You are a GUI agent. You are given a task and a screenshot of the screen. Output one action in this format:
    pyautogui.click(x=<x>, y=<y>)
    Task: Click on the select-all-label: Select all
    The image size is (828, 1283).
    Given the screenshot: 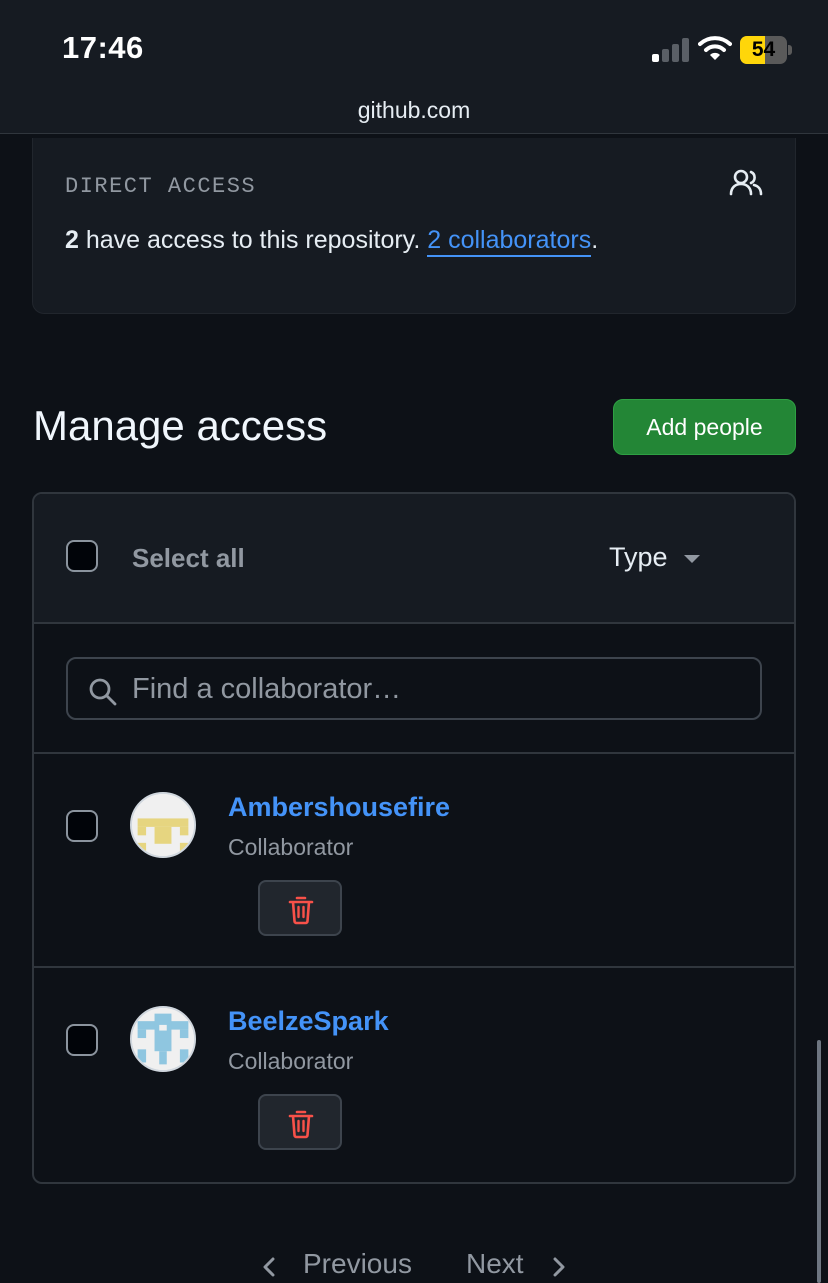 What is the action you would take?
    pyautogui.click(x=188, y=558)
    